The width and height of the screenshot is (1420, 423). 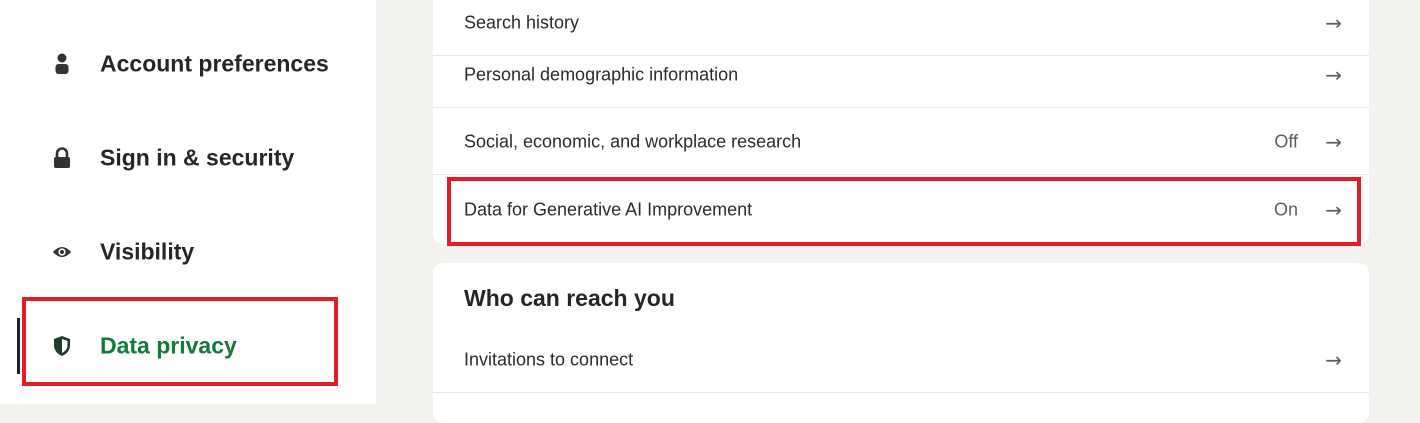 I want to click on sidebar-item-data-privacy: Data privacy, so click(x=188, y=346).